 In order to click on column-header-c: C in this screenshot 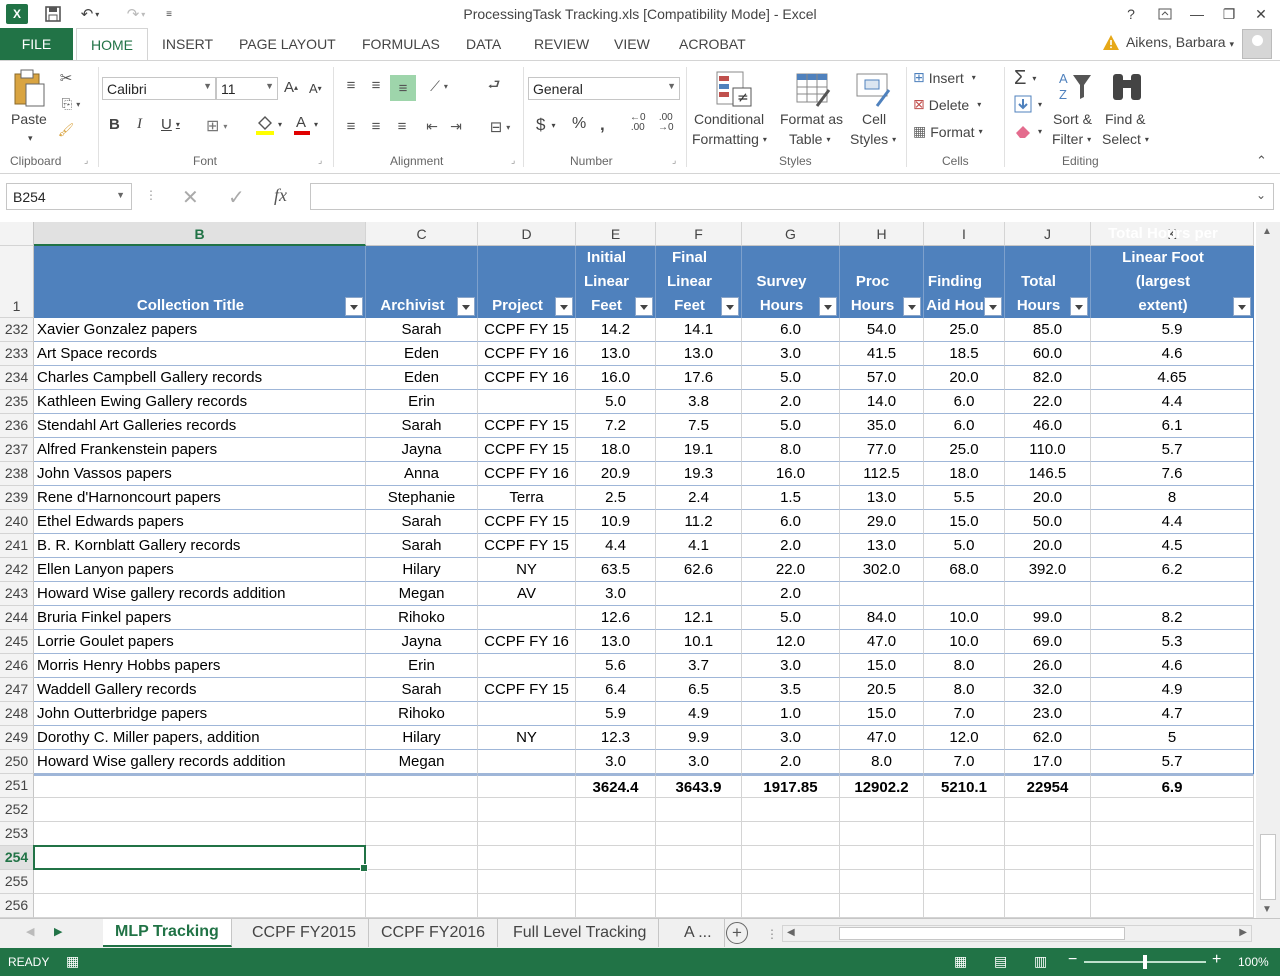, I will do `click(422, 234)`.